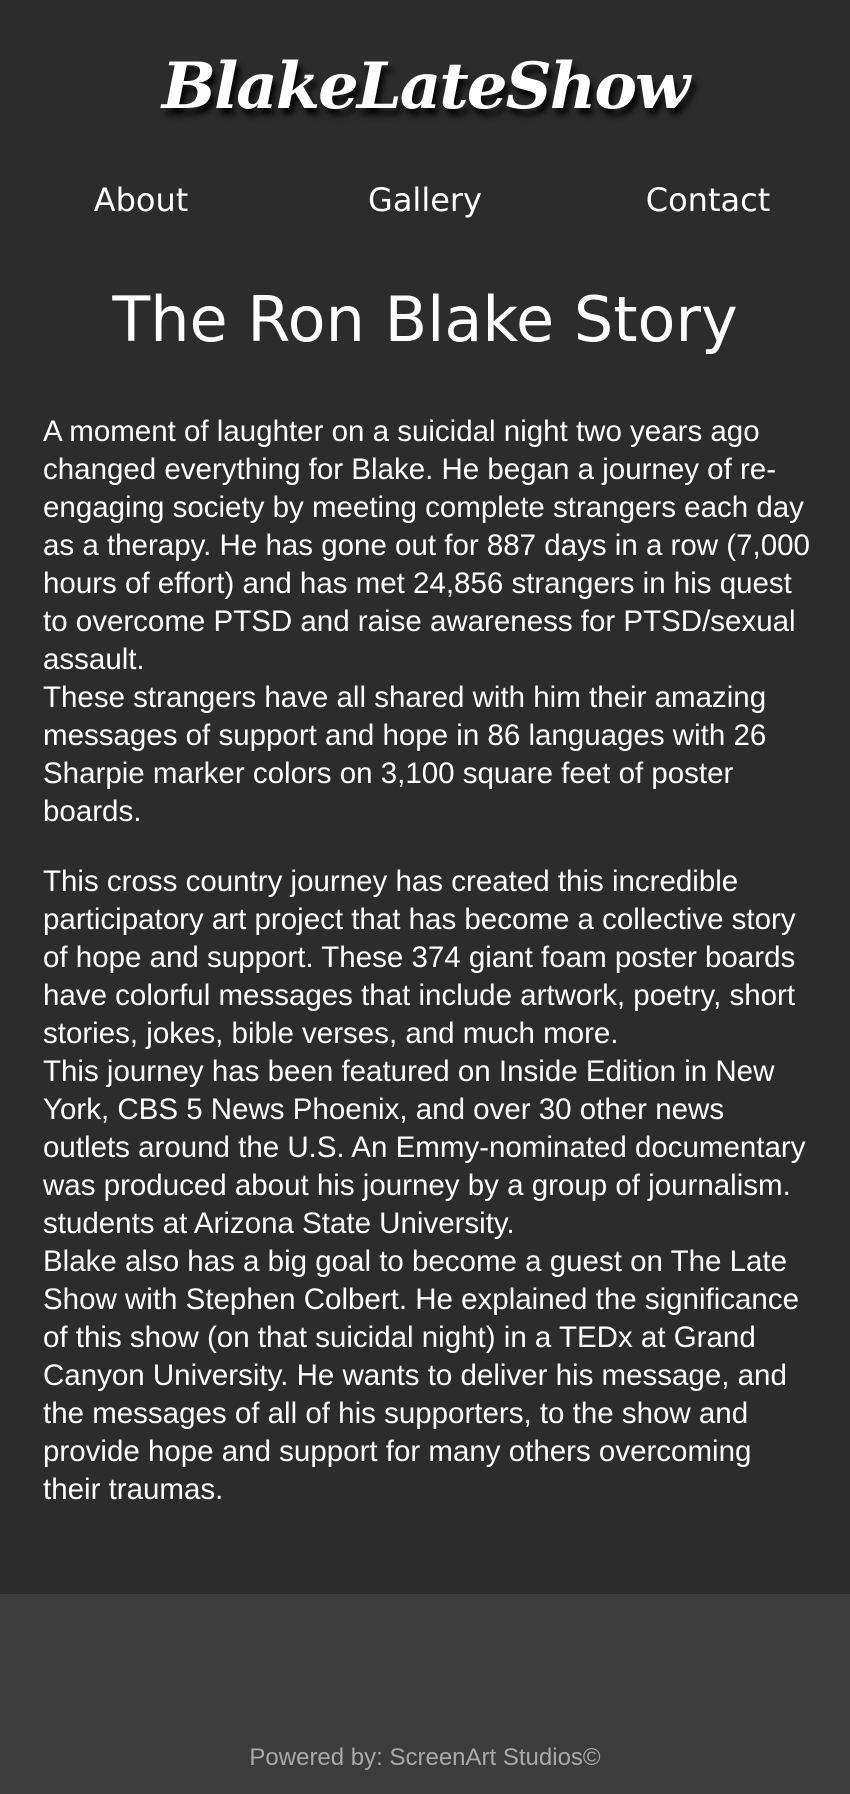 This screenshot has width=850, height=1794. Describe the element at coordinates (425, 1694) in the screenshot. I see `site-footer: Powered by: ScreenArt Studios©` at that location.